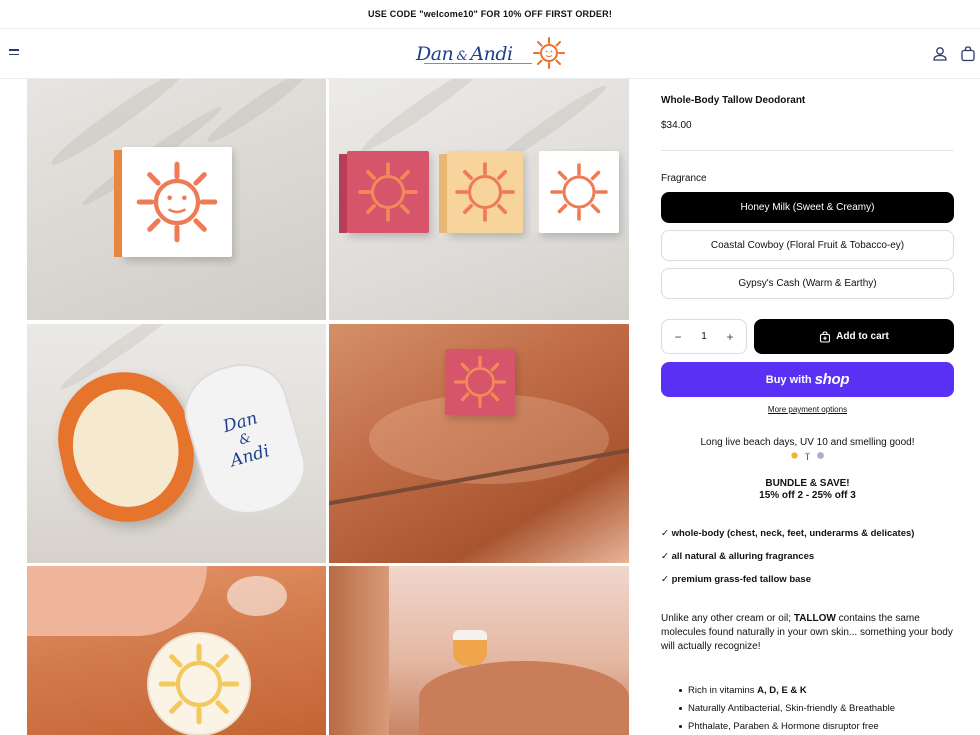 The width and height of the screenshot is (980, 735). What do you see at coordinates (807, 150) in the screenshot?
I see `divider` at bounding box center [807, 150].